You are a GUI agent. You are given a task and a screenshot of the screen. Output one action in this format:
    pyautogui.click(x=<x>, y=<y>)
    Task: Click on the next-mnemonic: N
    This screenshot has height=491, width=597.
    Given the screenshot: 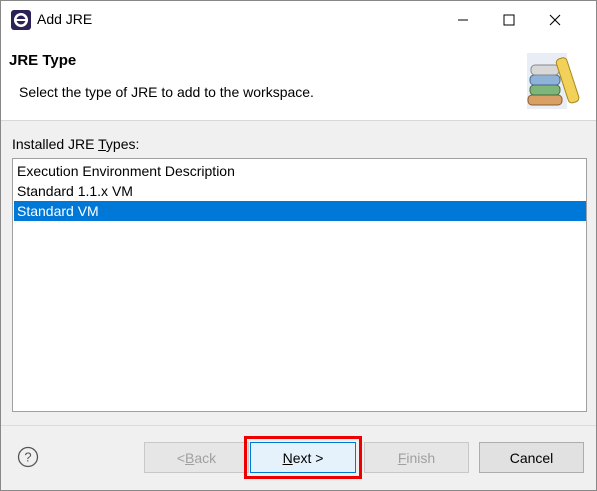 What is the action you would take?
    pyautogui.click(x=287, y=457)
    